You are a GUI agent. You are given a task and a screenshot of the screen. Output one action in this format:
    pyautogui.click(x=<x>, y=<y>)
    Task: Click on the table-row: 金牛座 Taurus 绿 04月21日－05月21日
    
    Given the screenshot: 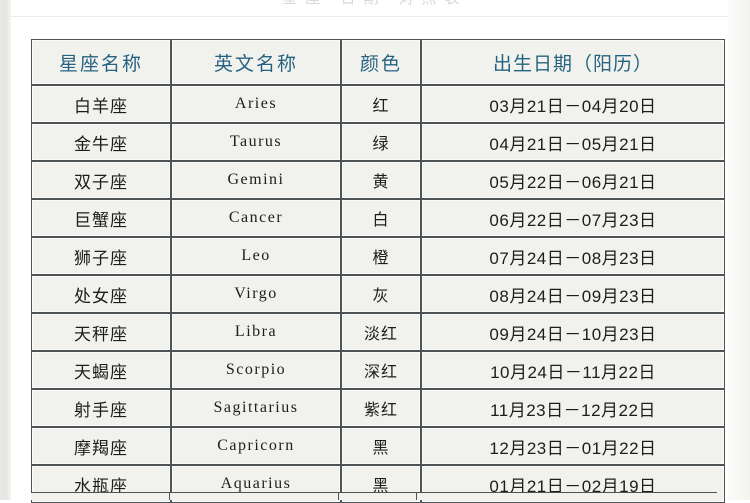 What is the action you would take?
    pyautogui.click(x=378, y=142)
    